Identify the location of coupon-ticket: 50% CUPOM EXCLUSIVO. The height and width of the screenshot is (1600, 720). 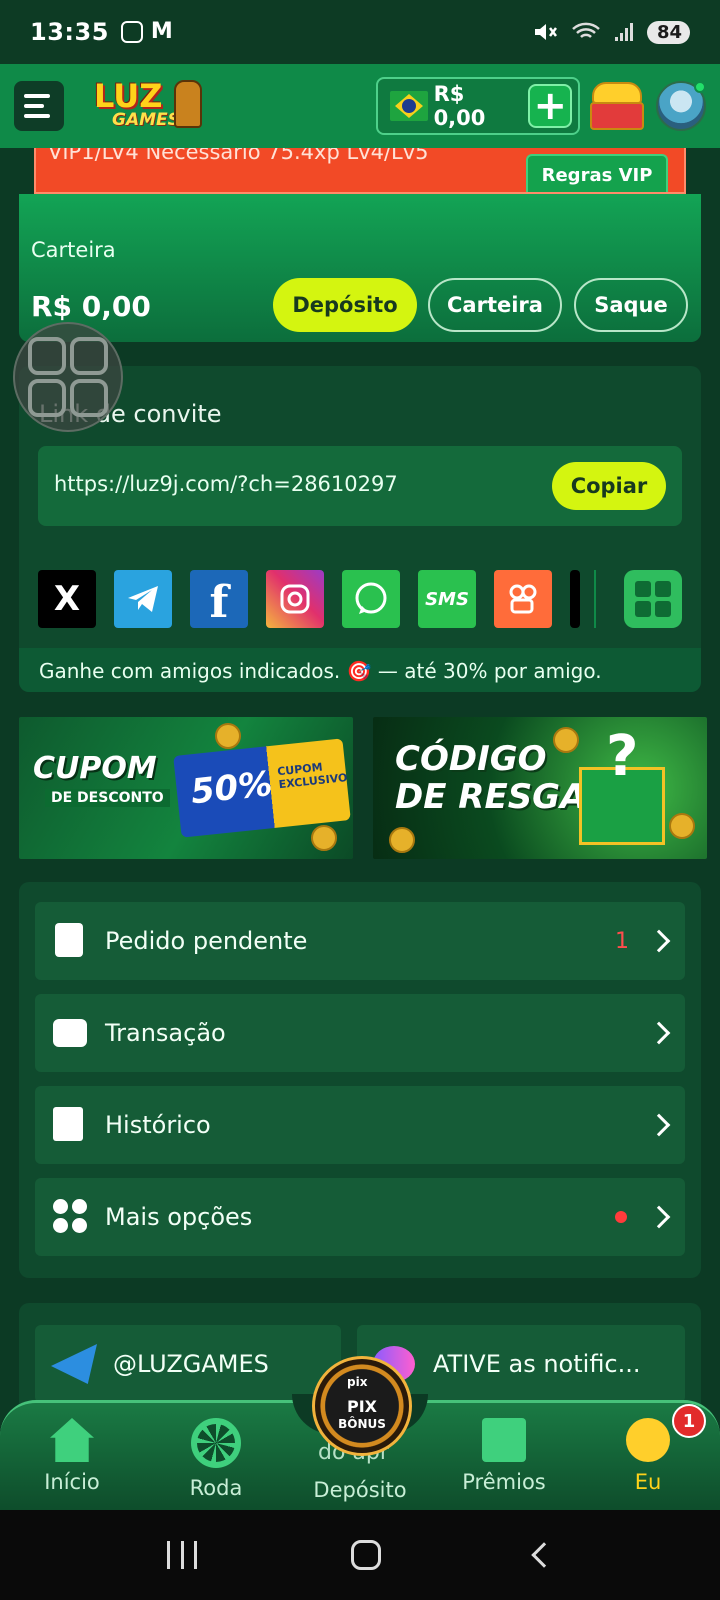
(262, 788).